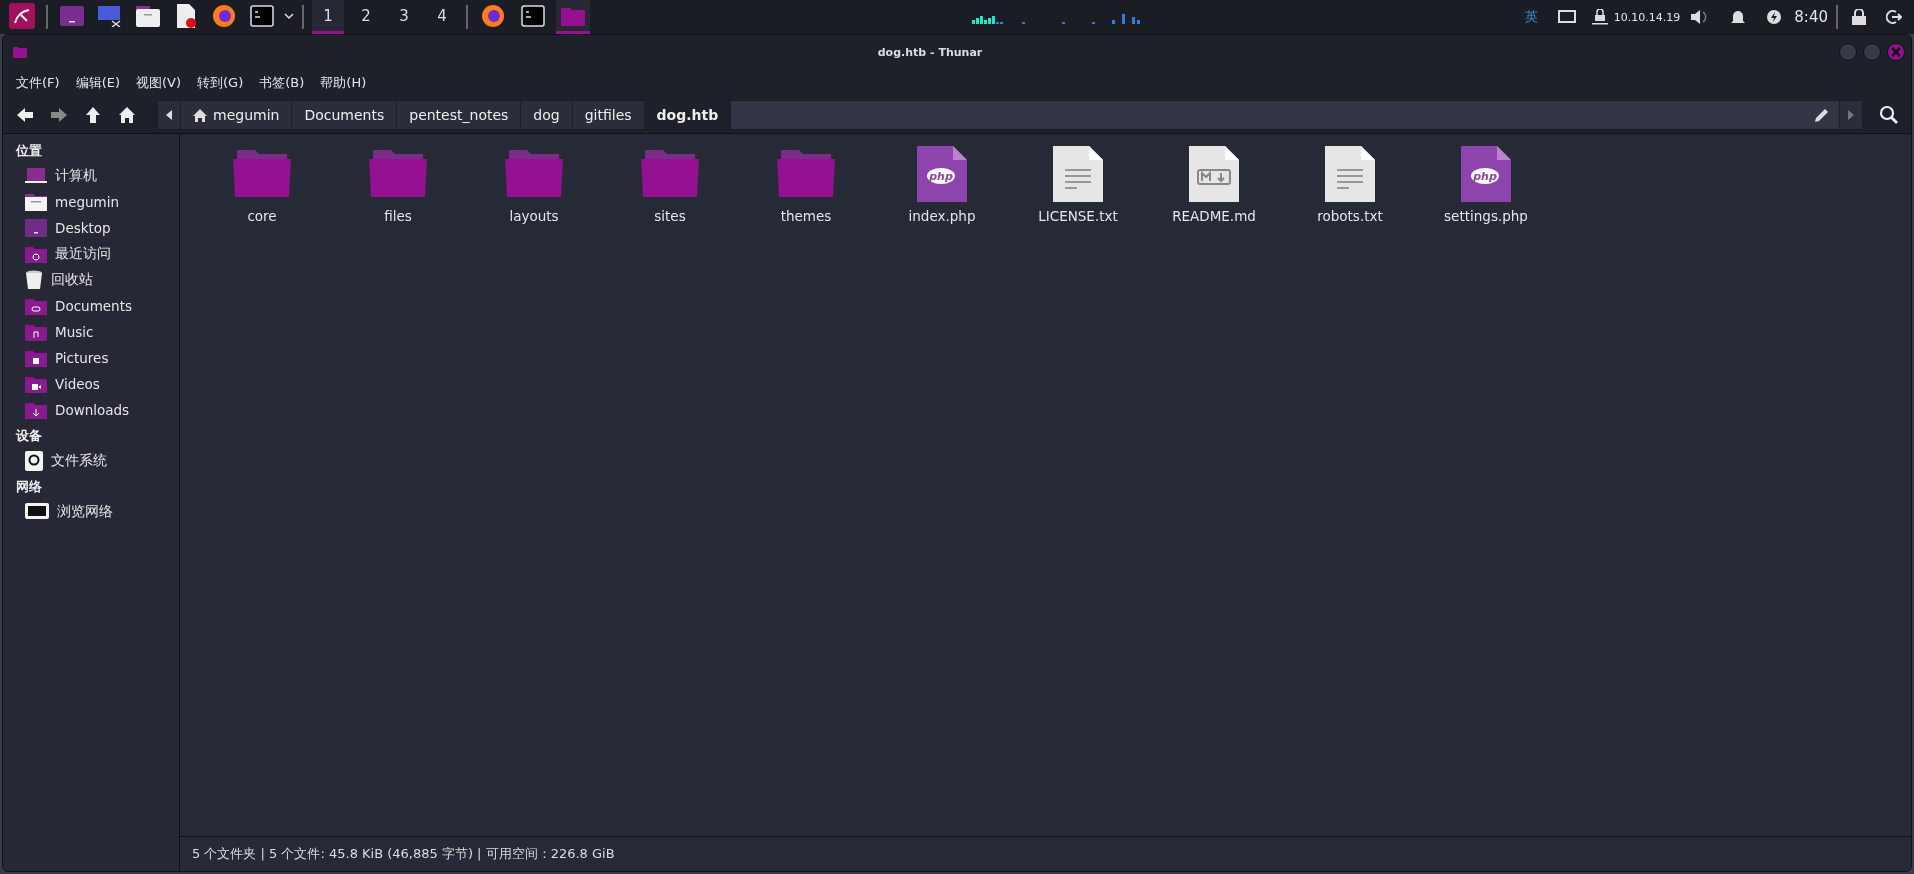 The height and width of the screenshot is (874, 1914). What do you see at coordinates (534, 216) in the screenshot?
I see `file-name: layouts` at bounding box center [534, 216].